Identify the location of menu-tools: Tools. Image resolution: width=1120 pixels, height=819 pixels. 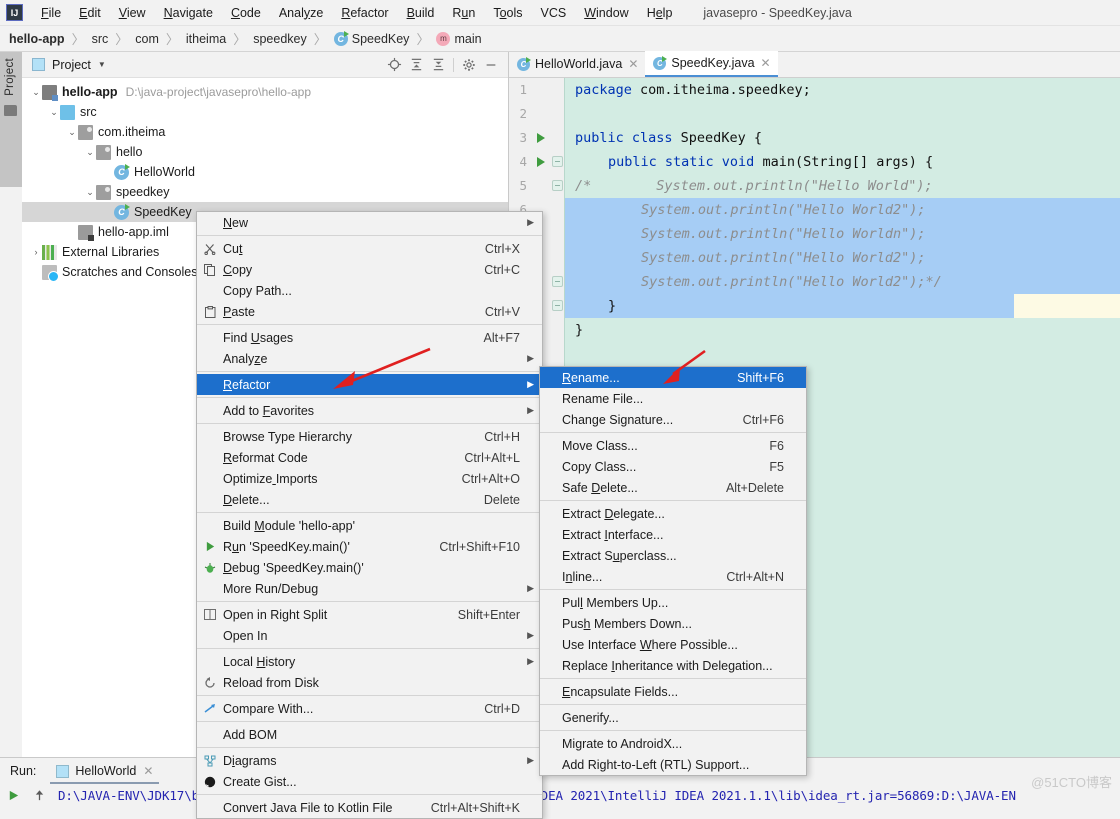
(507, 13).